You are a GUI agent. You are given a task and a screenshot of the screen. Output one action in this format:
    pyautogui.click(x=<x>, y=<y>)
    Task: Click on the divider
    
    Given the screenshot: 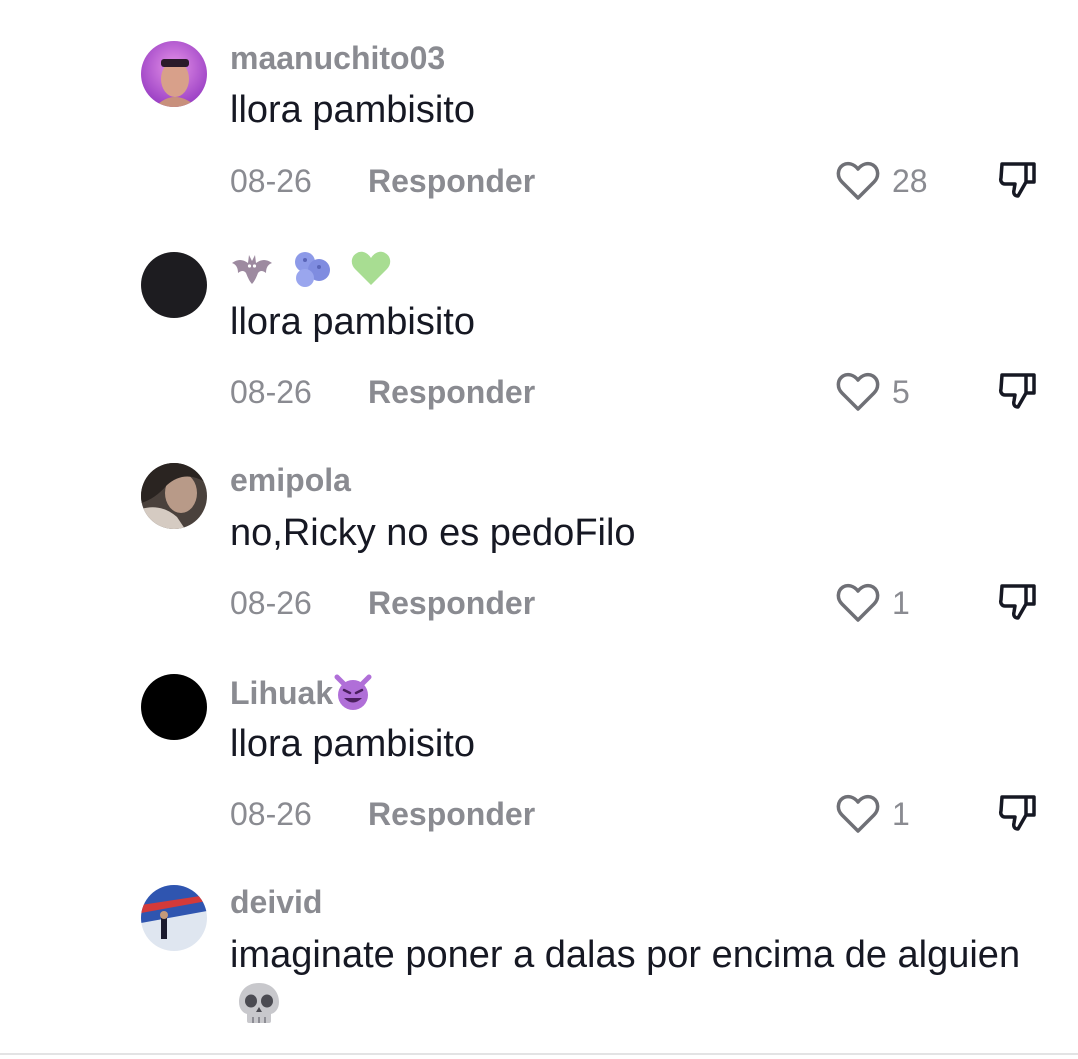 What is the action you would take?
    pyautogui.click(x=539, y=1054)
    